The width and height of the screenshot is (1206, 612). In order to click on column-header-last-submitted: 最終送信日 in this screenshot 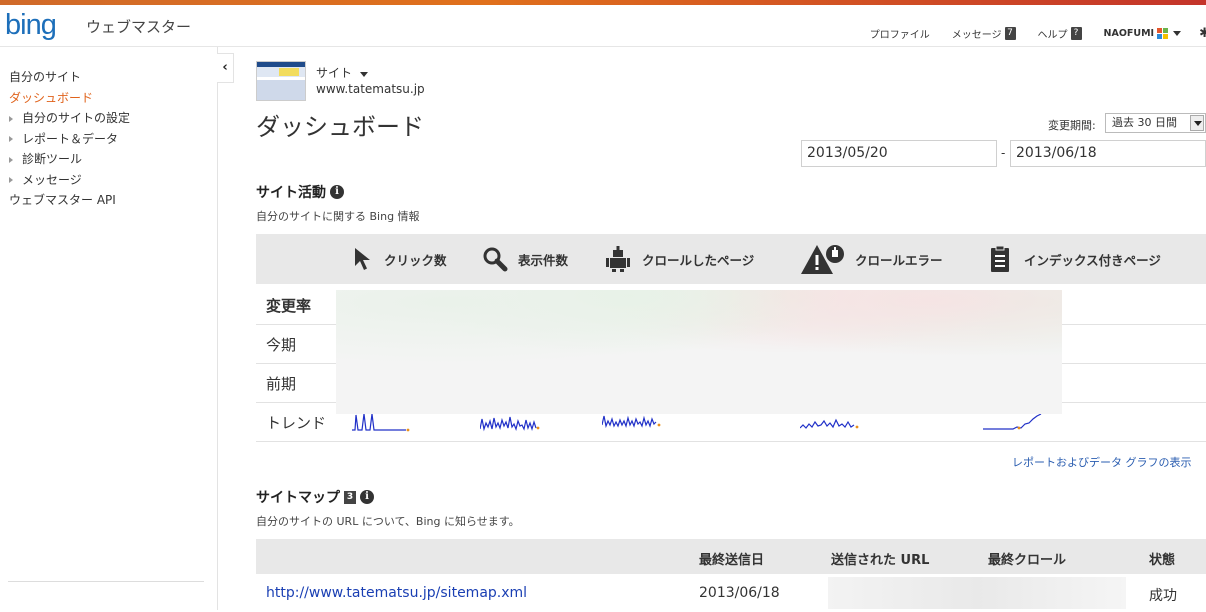, I will do `click(731, 558)`.